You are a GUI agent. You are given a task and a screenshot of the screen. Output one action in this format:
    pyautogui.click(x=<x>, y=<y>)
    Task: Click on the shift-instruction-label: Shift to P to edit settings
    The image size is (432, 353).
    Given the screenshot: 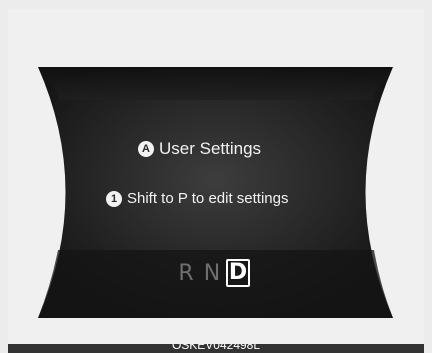 What is the action you would take?
    pyautogui.click(x=208, y=198)
    